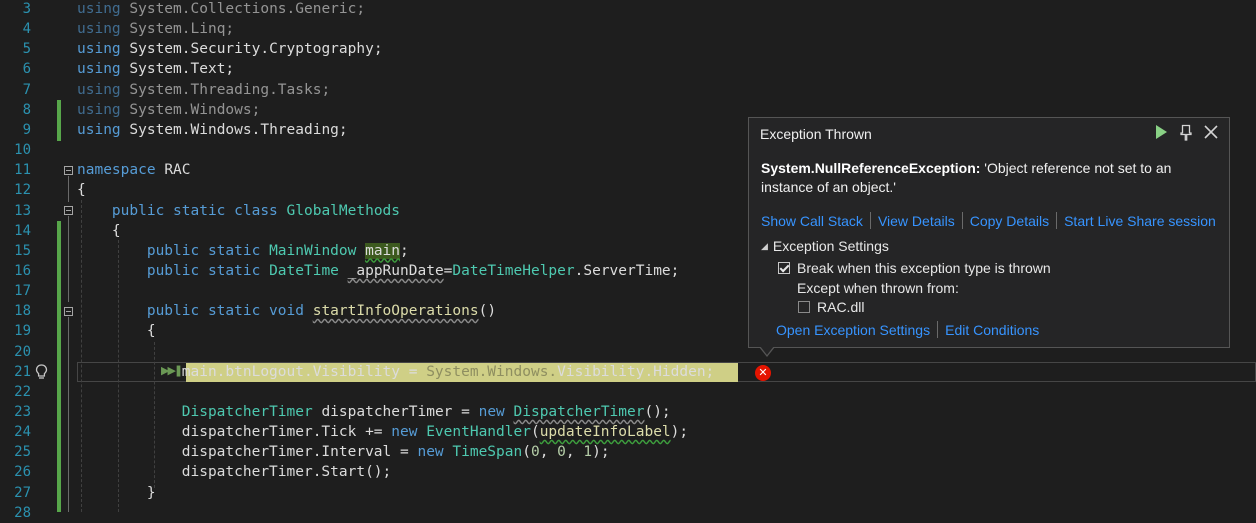 The image size is (1256, 523). I want to click on code-token: System.Windows., so click(492, 371).